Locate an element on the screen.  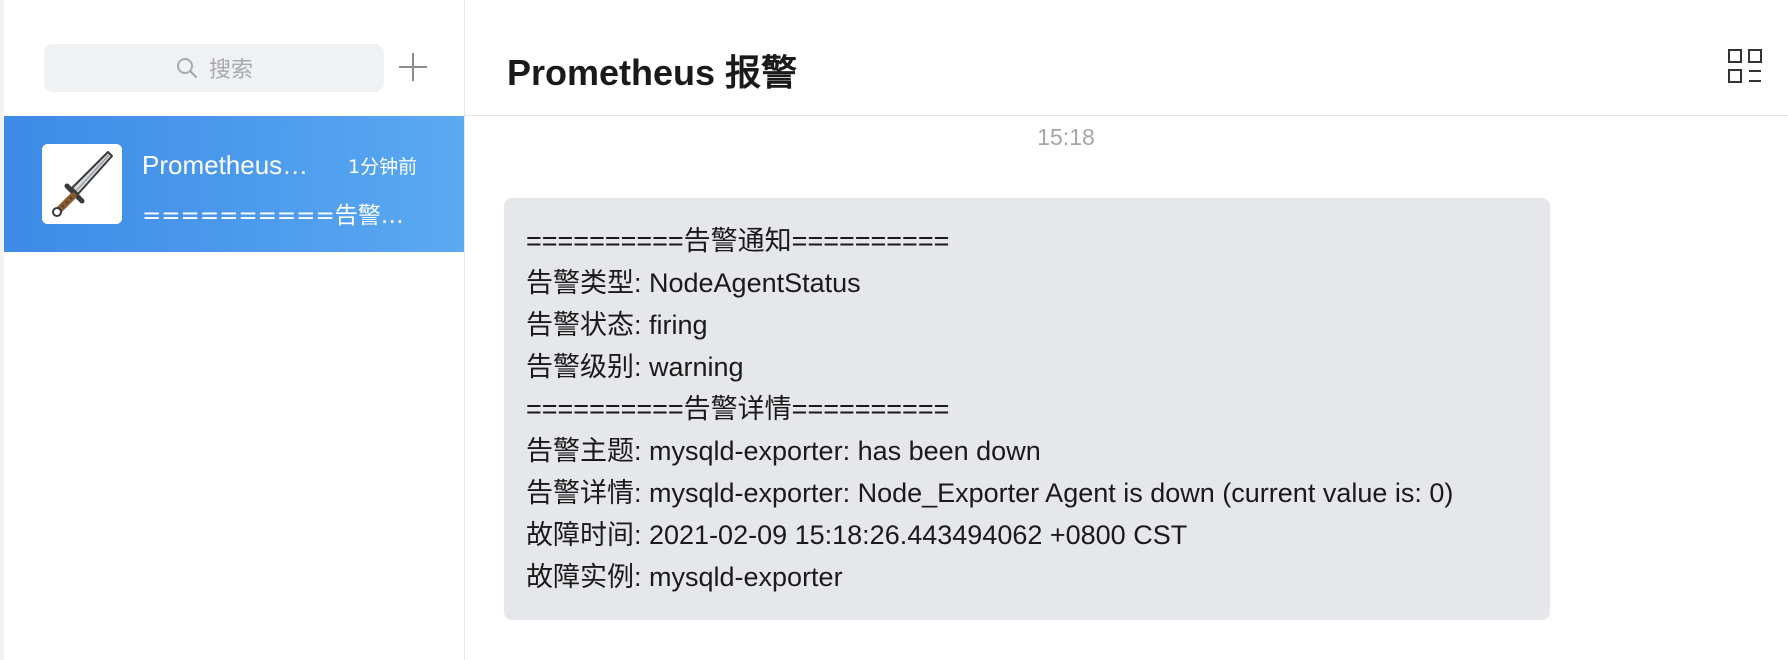
sword-icon is located at coordinates (82, 184).